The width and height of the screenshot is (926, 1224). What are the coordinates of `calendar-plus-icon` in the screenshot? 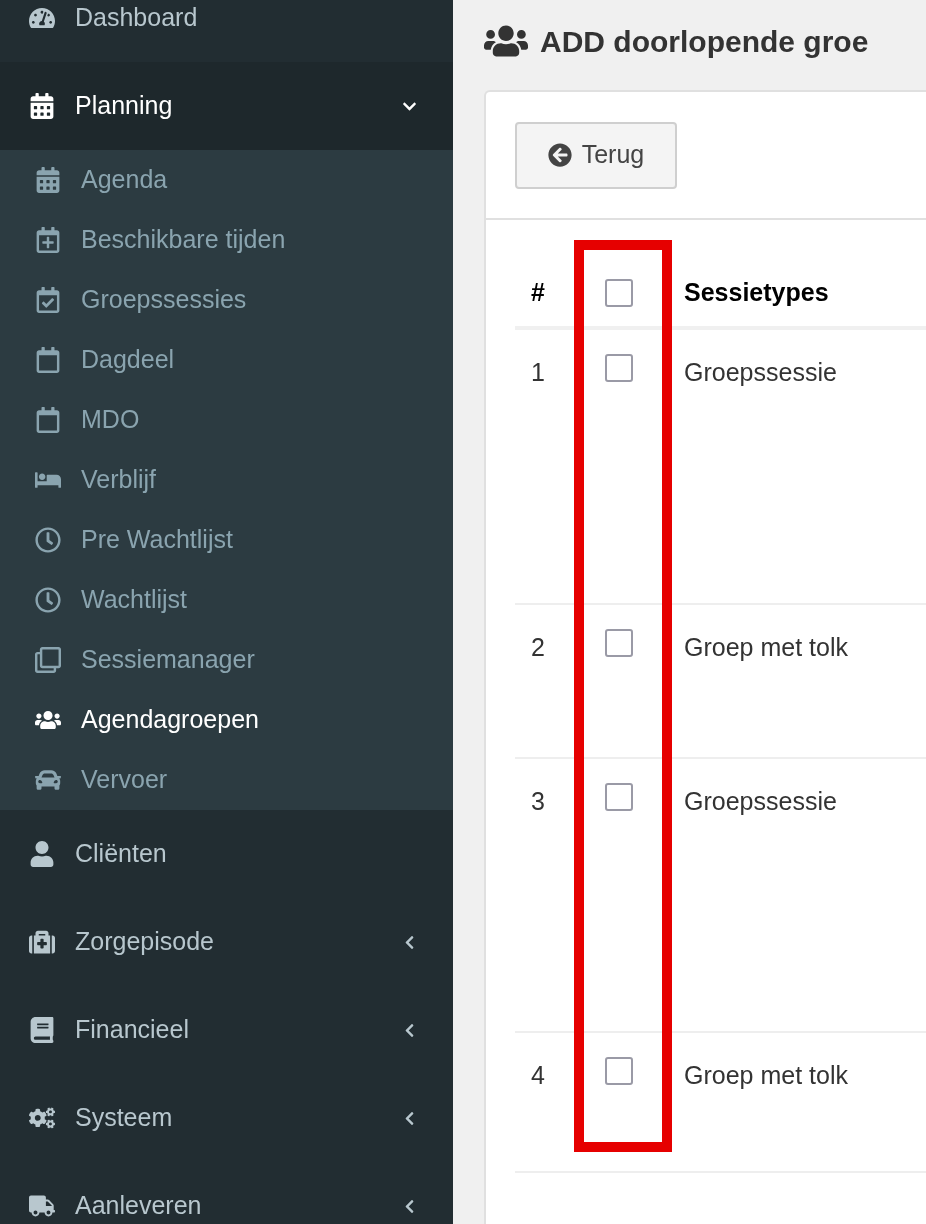 It's located at (48, 240).